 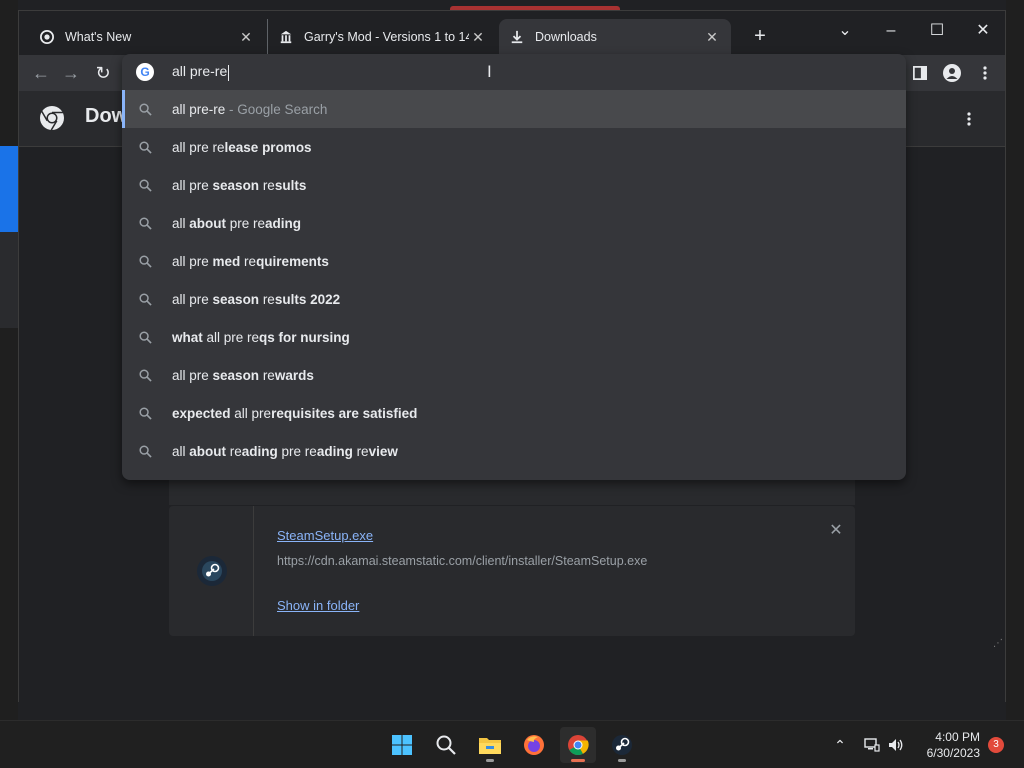 I want to click on suggestion-item: all pre med requirements, so click(x=514, y=261).